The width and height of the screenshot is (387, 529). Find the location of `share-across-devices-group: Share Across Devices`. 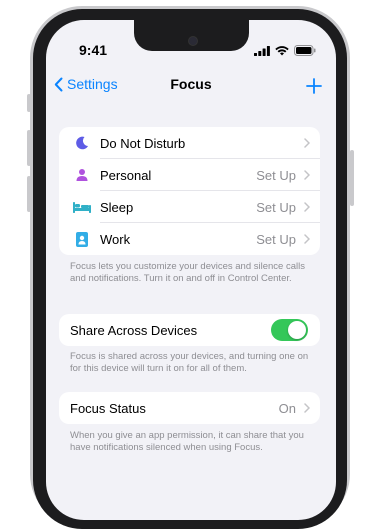

share-across-devices-group: Share Across Devices is located at coordinates (189, 330).